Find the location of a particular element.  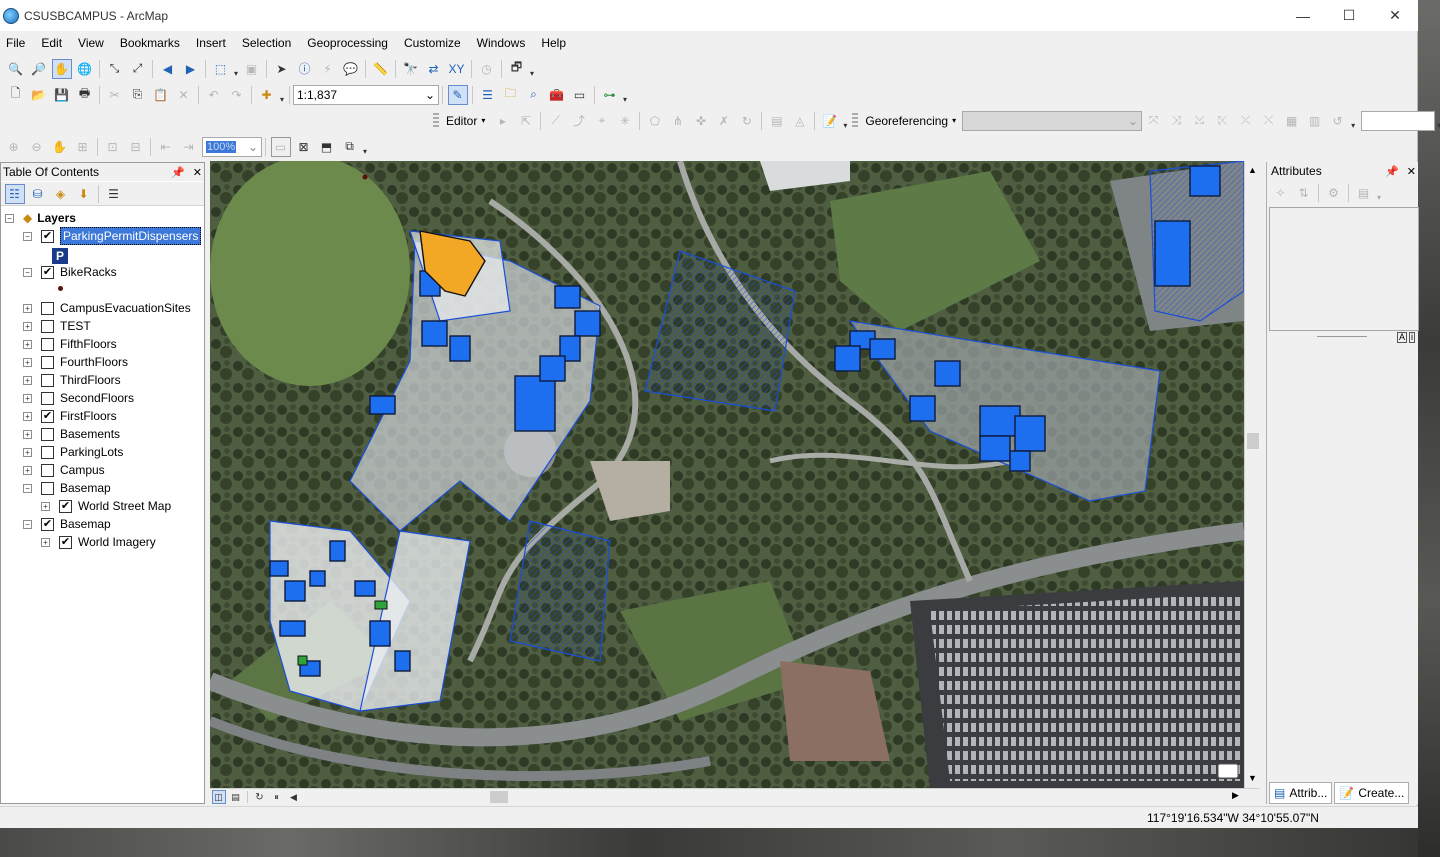

print-icon: 🖶 is located at coordinates (85, 95).